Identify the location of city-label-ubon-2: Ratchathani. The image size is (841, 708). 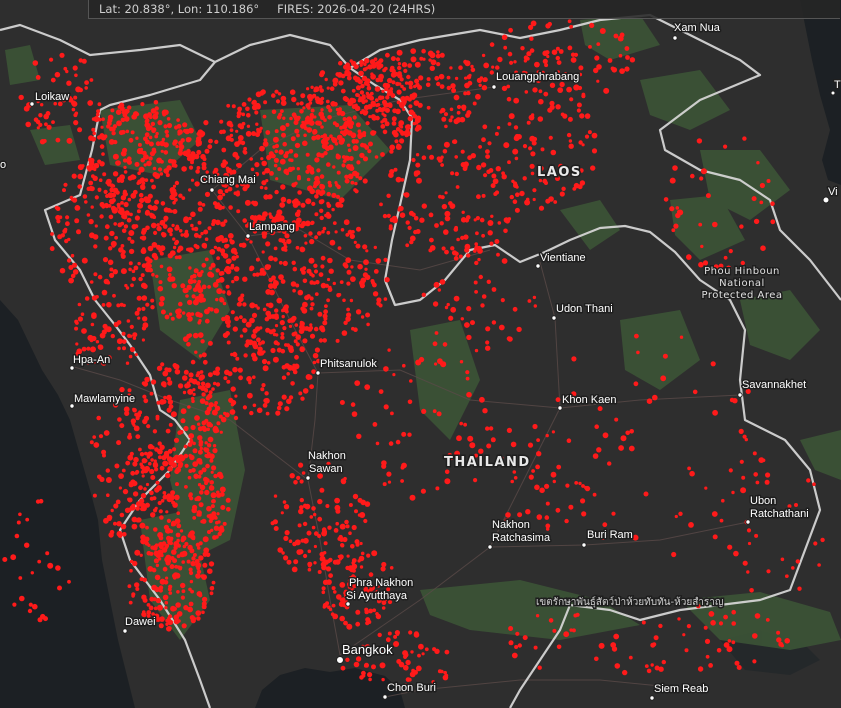
(780, 514).